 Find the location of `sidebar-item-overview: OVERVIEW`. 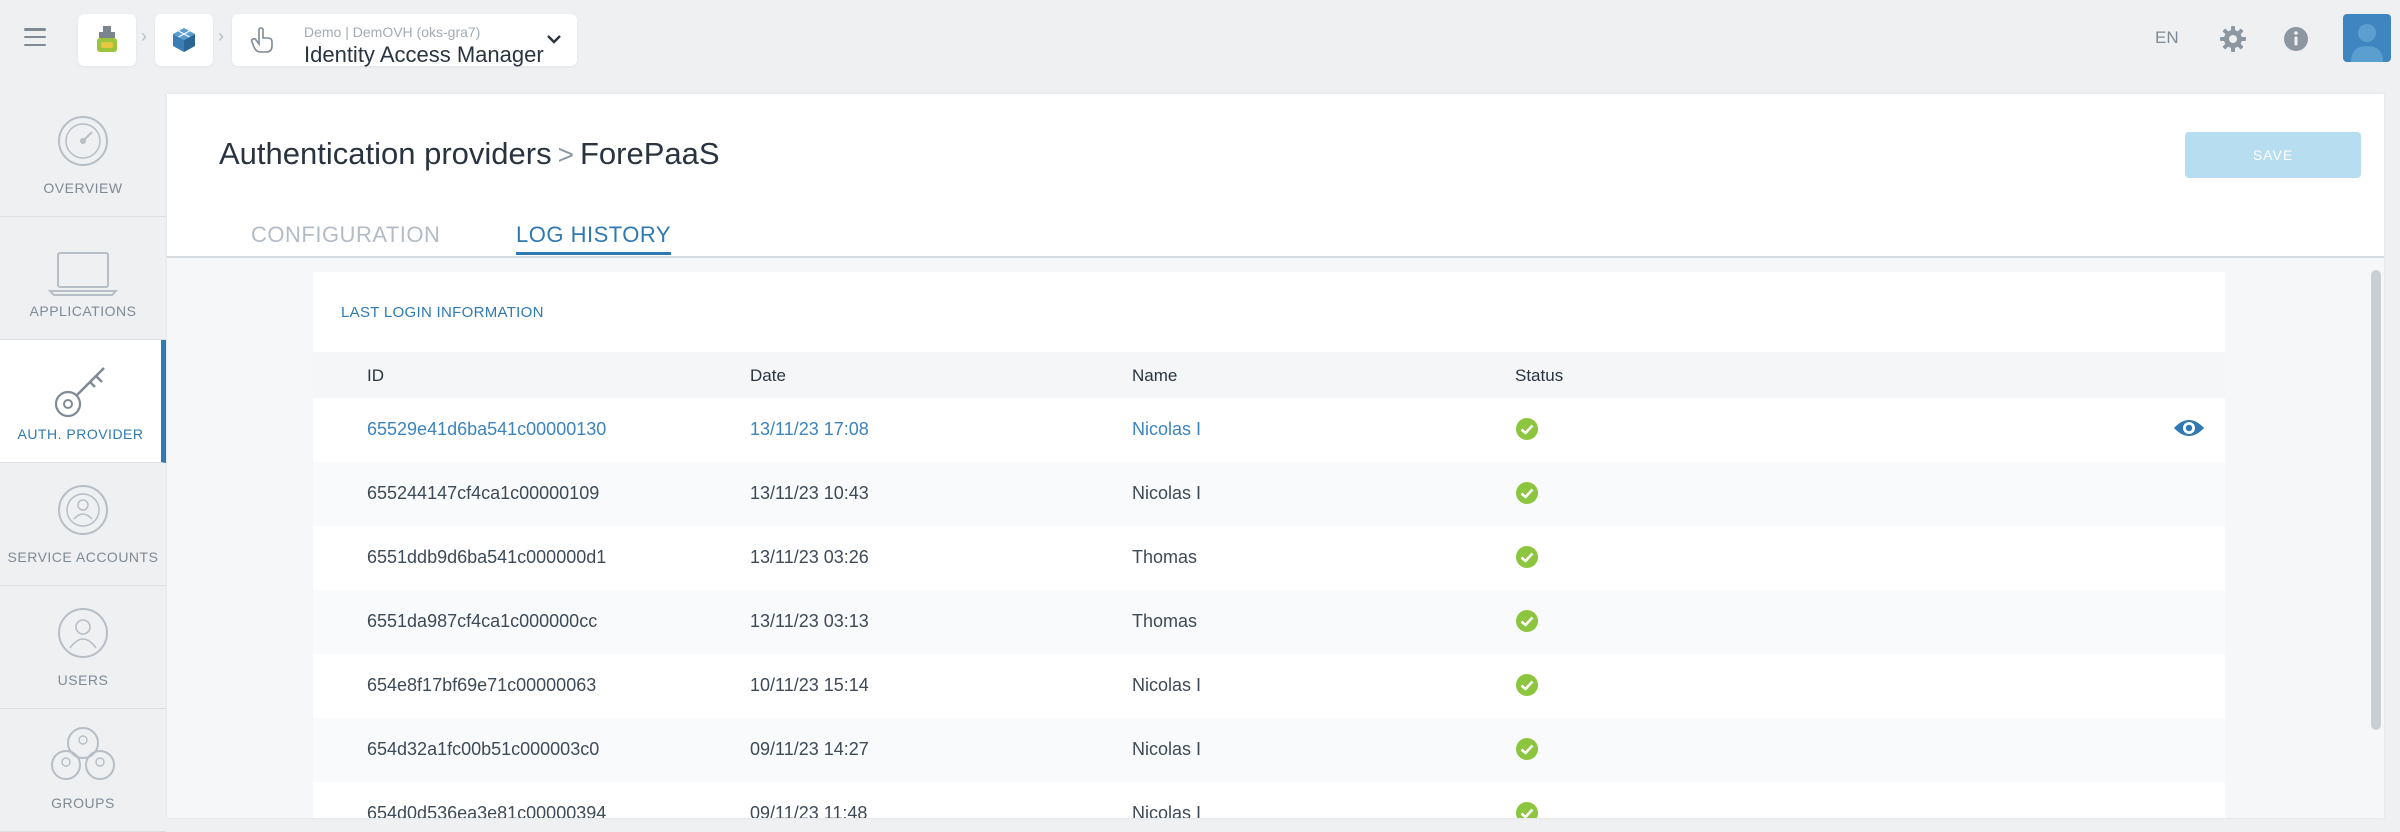

sidebar-item-overview: OVERVIEW is located at coordinates (83, 155).